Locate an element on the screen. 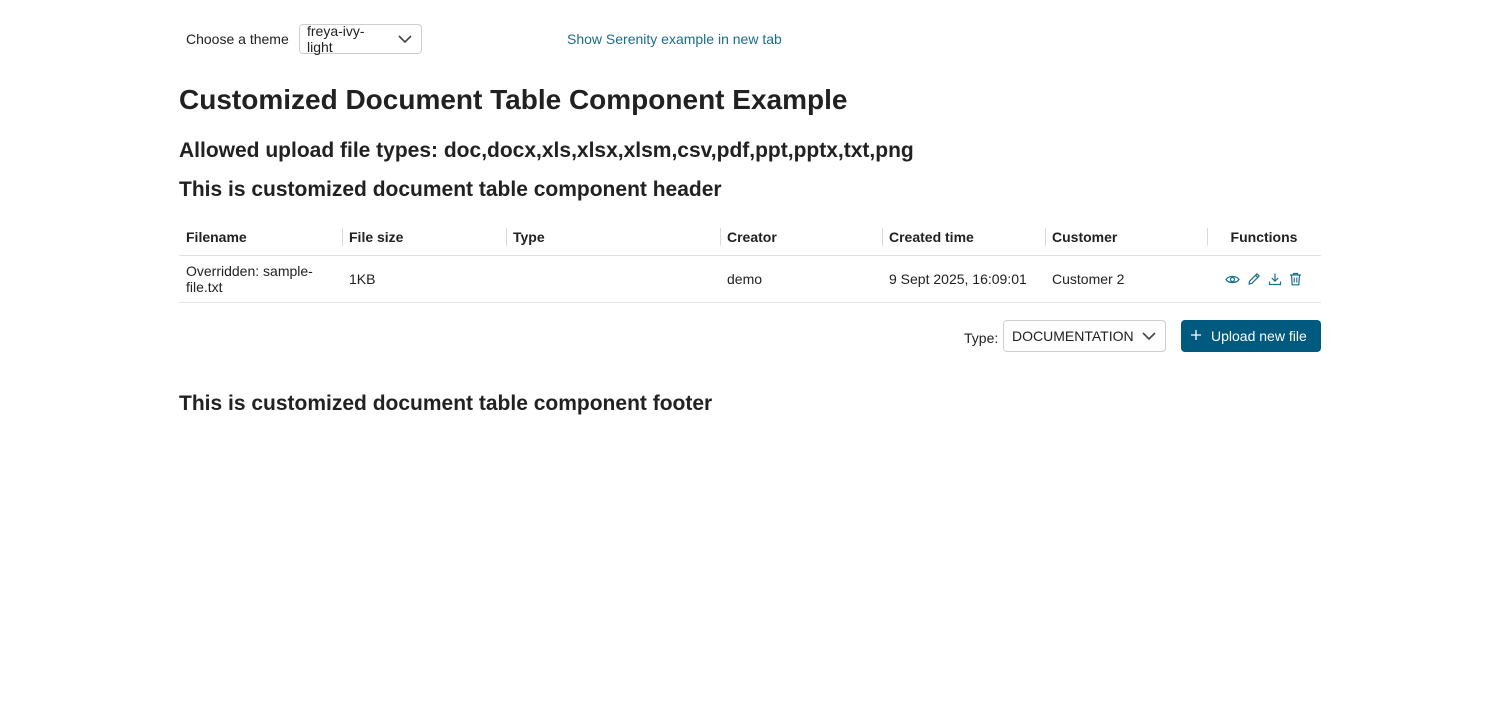 The width and height of the screenshot is (1500, 714). cell-file-size: 1KB is located at coordinates (424, 279).